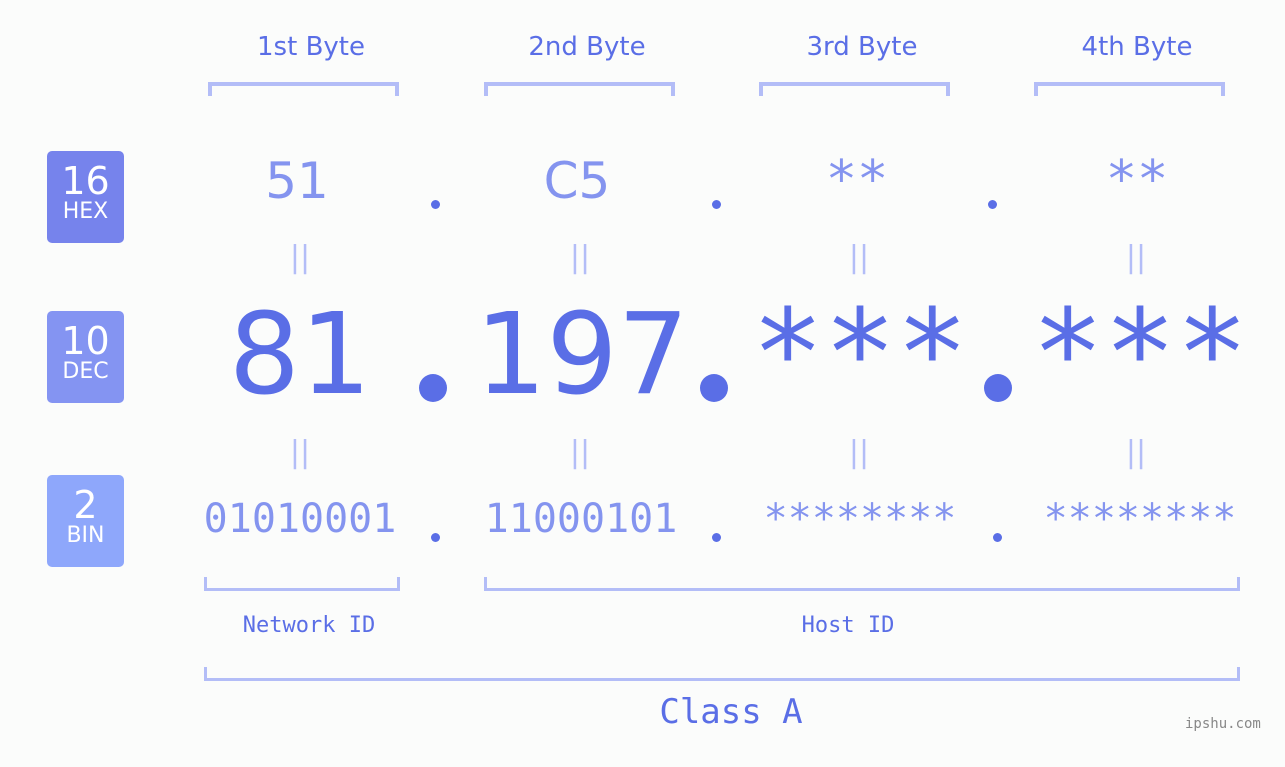 This screenshot has width=1285, height=767. What do you see at coordinates (297, 181) in the screenshot?
I see `hex-byte-1: 51` at bounding box center [297, 181].